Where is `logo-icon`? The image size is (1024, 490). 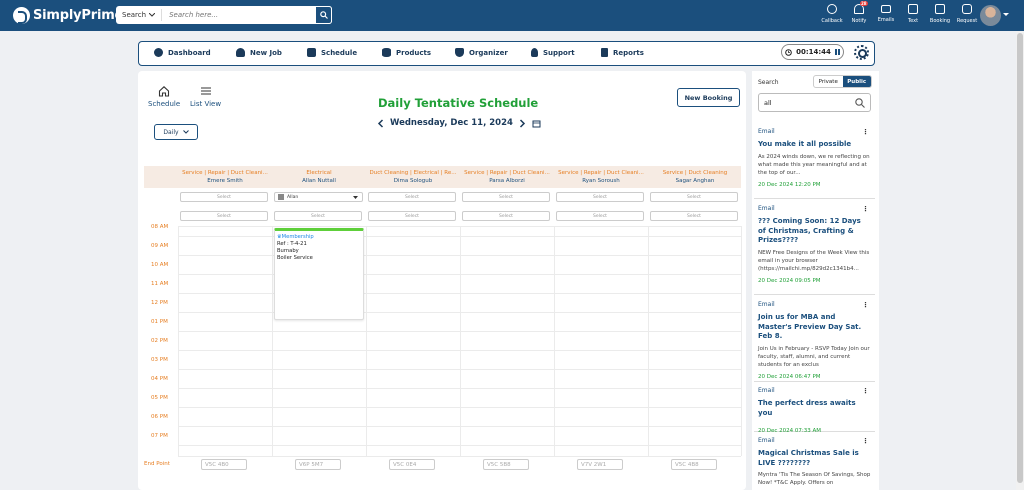 logo-icon is located at coordinates (21, 15).